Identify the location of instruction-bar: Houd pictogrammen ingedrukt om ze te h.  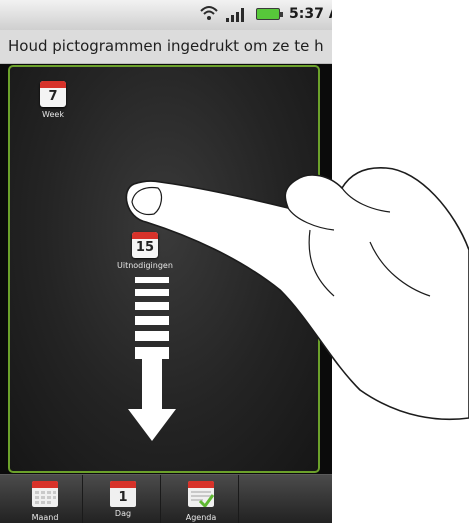
(166, 47).